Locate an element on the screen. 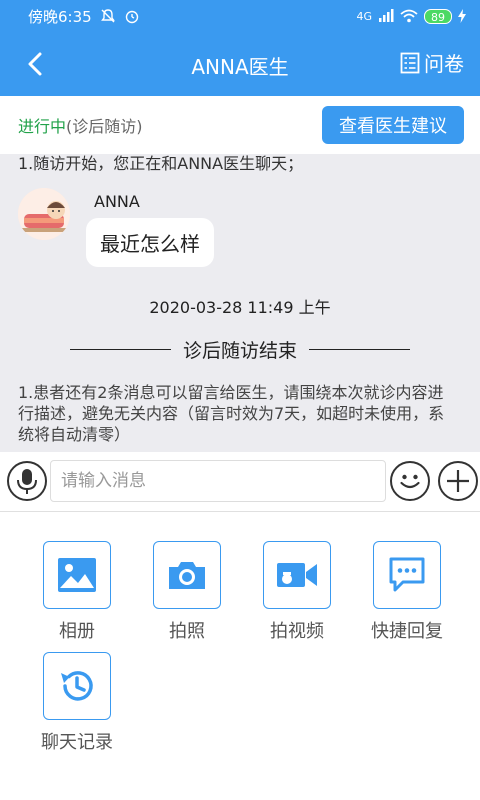 The width and height of the screenshot is (480, 800). chevron-left-icon is located at coordinates (35, 64).